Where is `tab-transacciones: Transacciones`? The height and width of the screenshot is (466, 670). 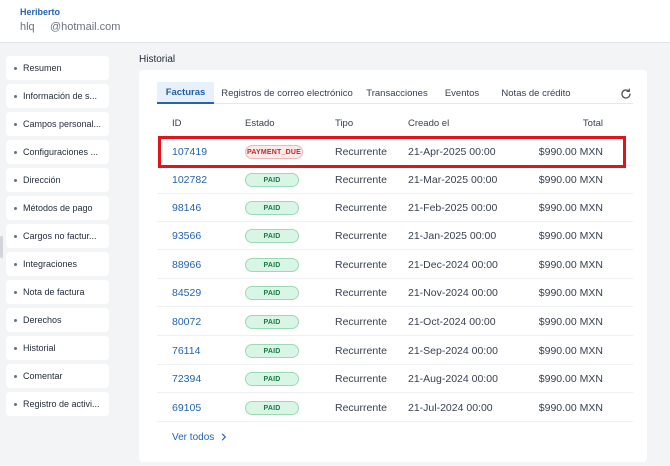 tab-transacciones: Transacciones is located at coordinates (397, 93).